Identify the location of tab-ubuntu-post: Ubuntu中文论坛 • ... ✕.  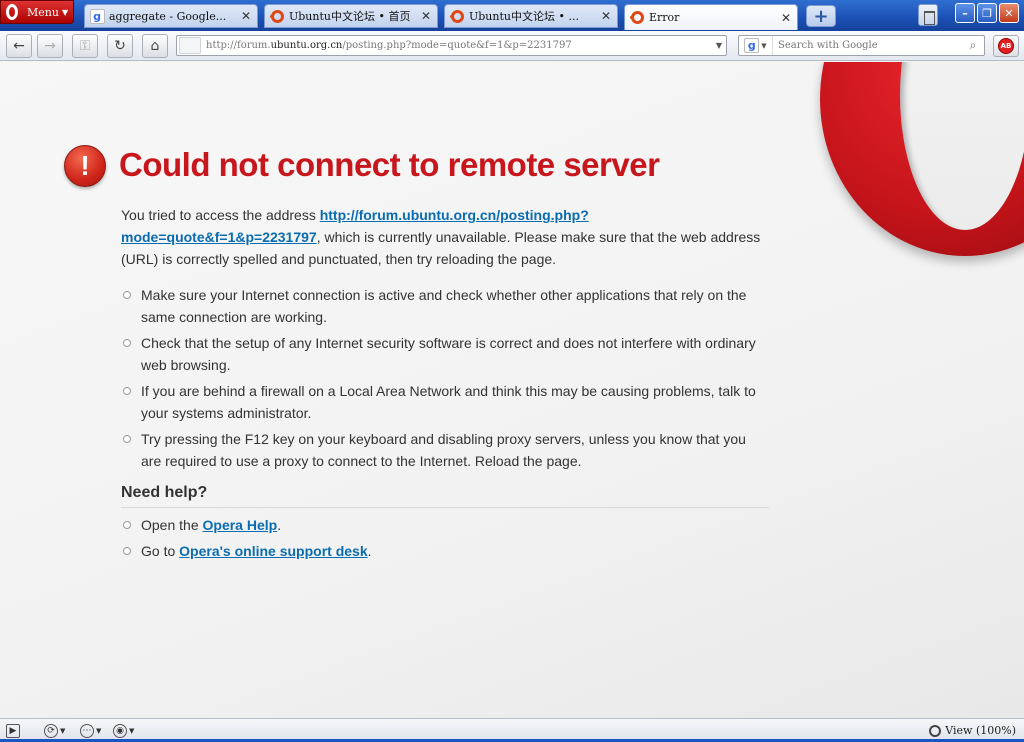
(531, 16).